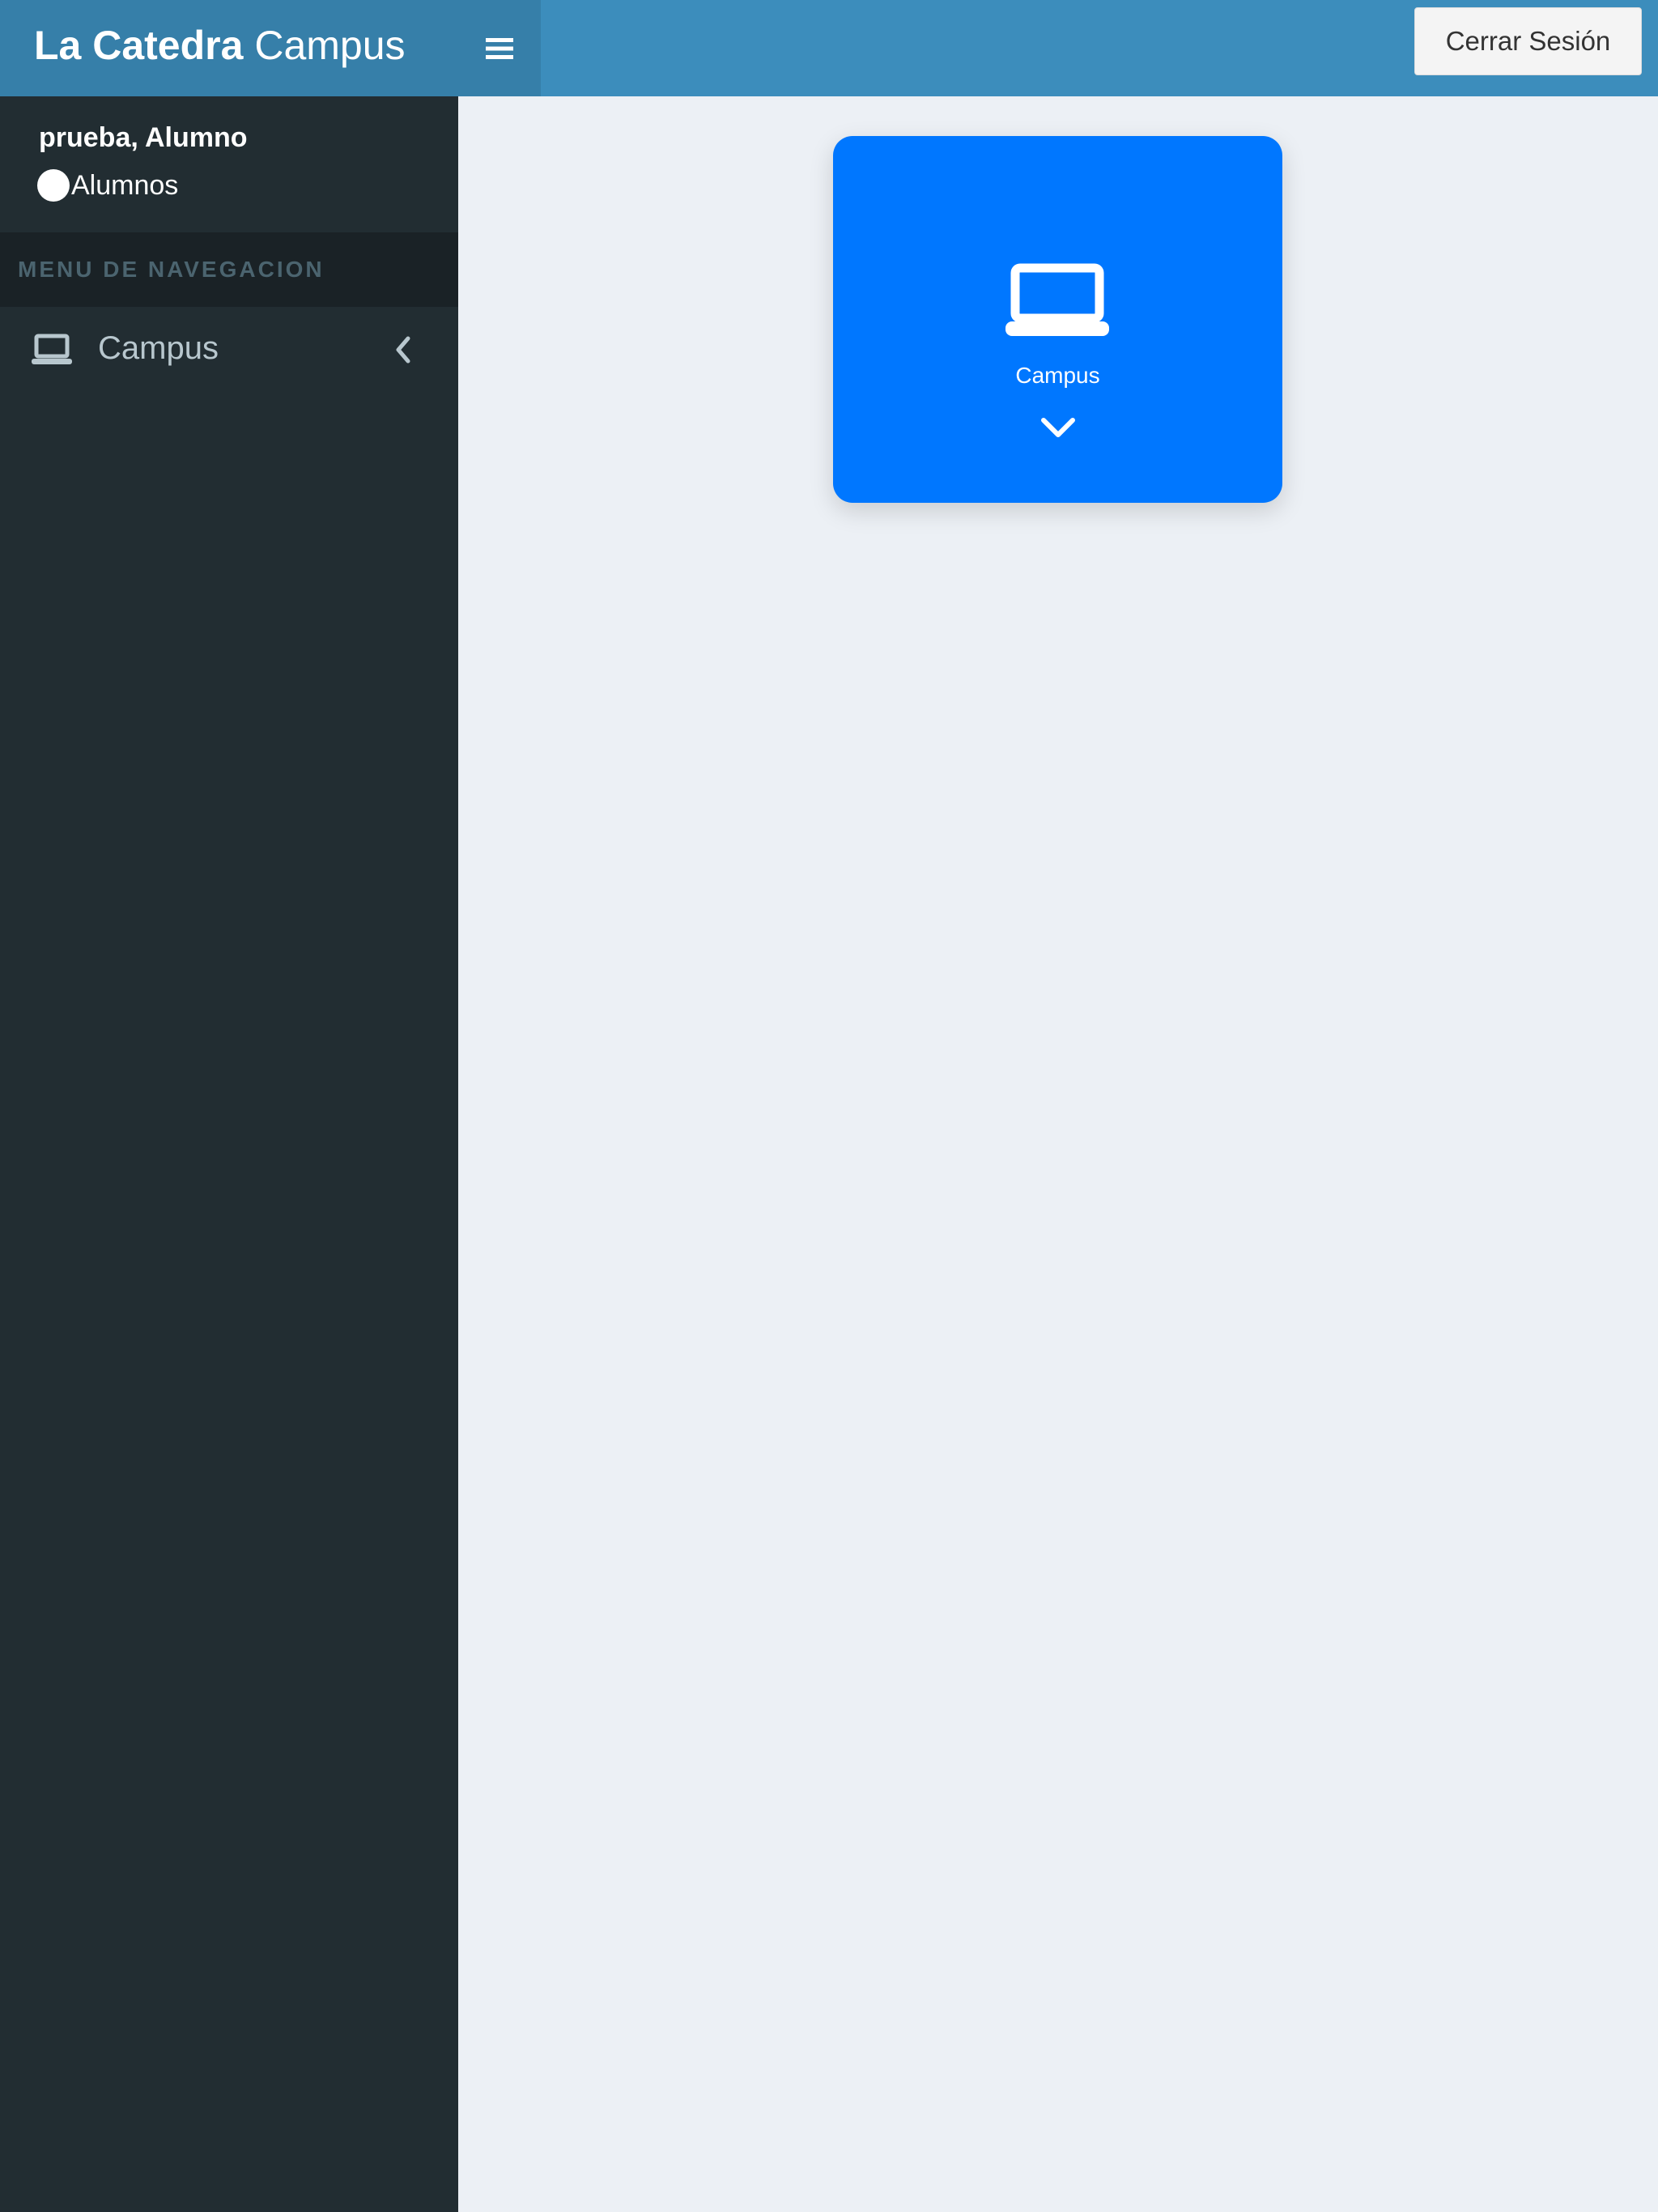  What do you see at coordinates (324, 46) in the screenshot?
I see `logo-text-light: Campus` at bounding box center [324, 46].